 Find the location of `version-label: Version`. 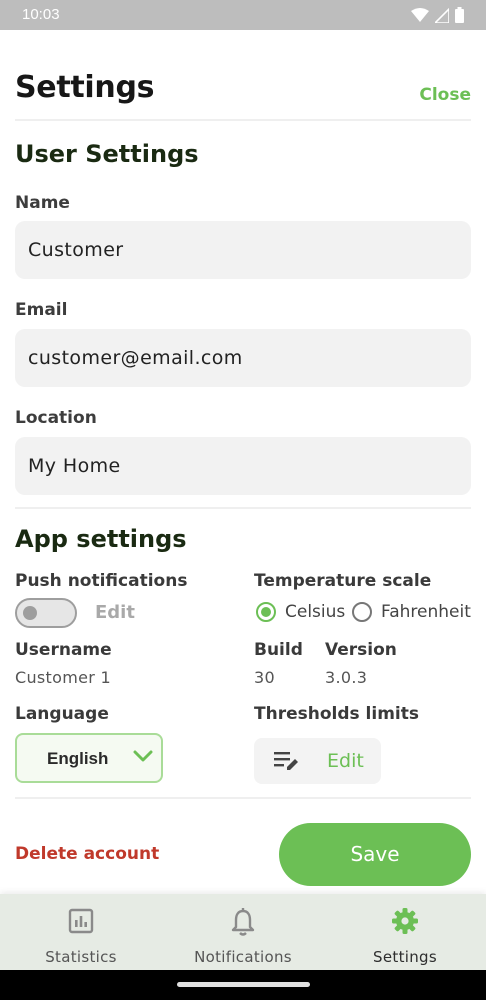

version-label: Version is located at coordinates (361, 650).